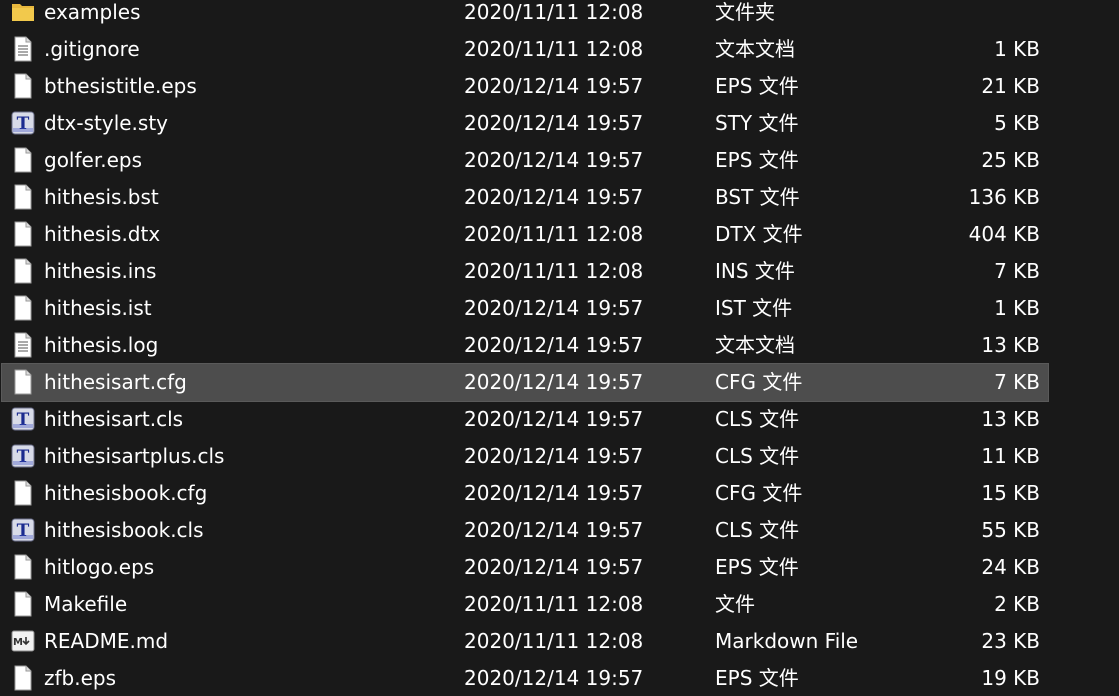 This screenshot has height=696, width=1119. I want to click on file-name: dtx-style.sty, so click(106, 123).